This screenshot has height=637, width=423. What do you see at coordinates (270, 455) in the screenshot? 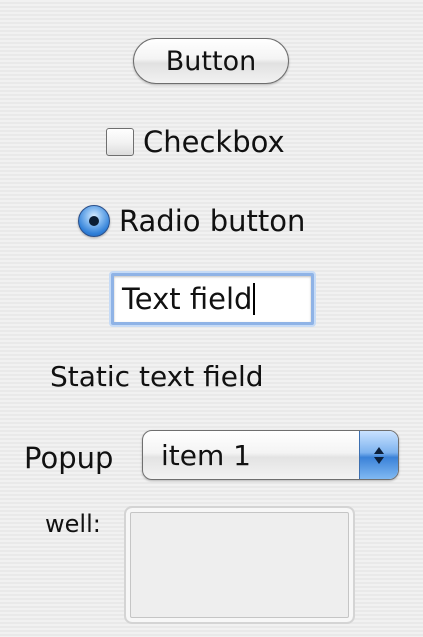
I see `popup-button: item 1` at bounding box center [270, 455].